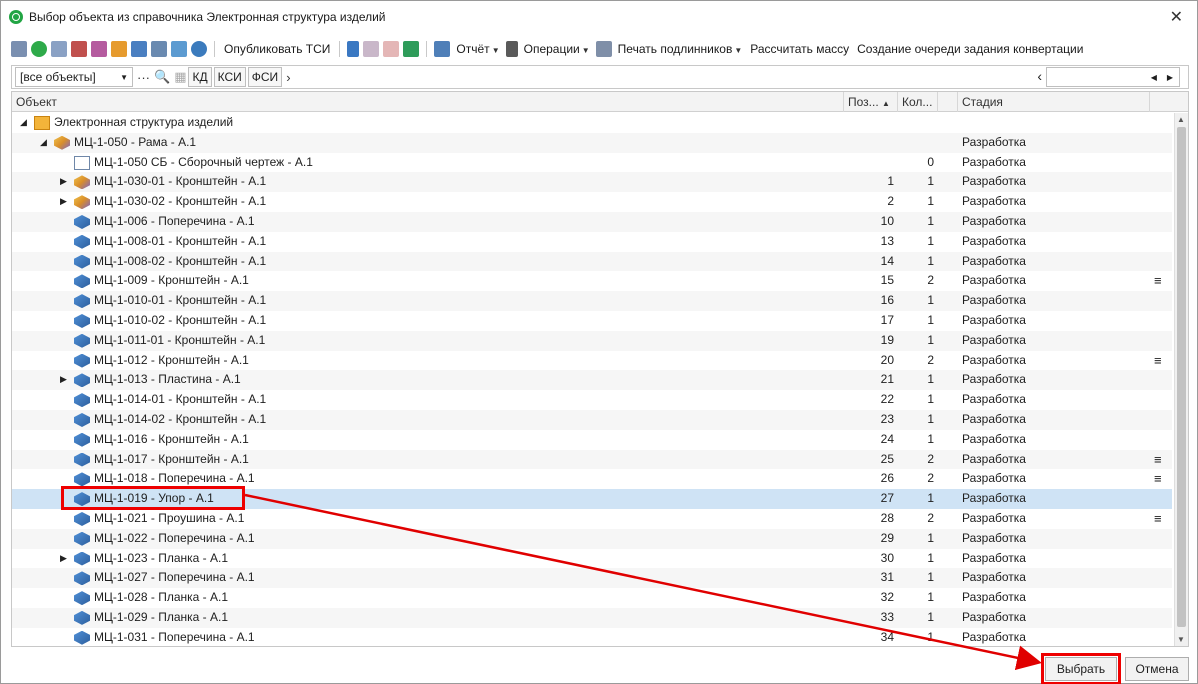  I want to click on table-row: МЦ-1-027 - Поперечина - А.1 31 1 Разработка, so click(592, 578).